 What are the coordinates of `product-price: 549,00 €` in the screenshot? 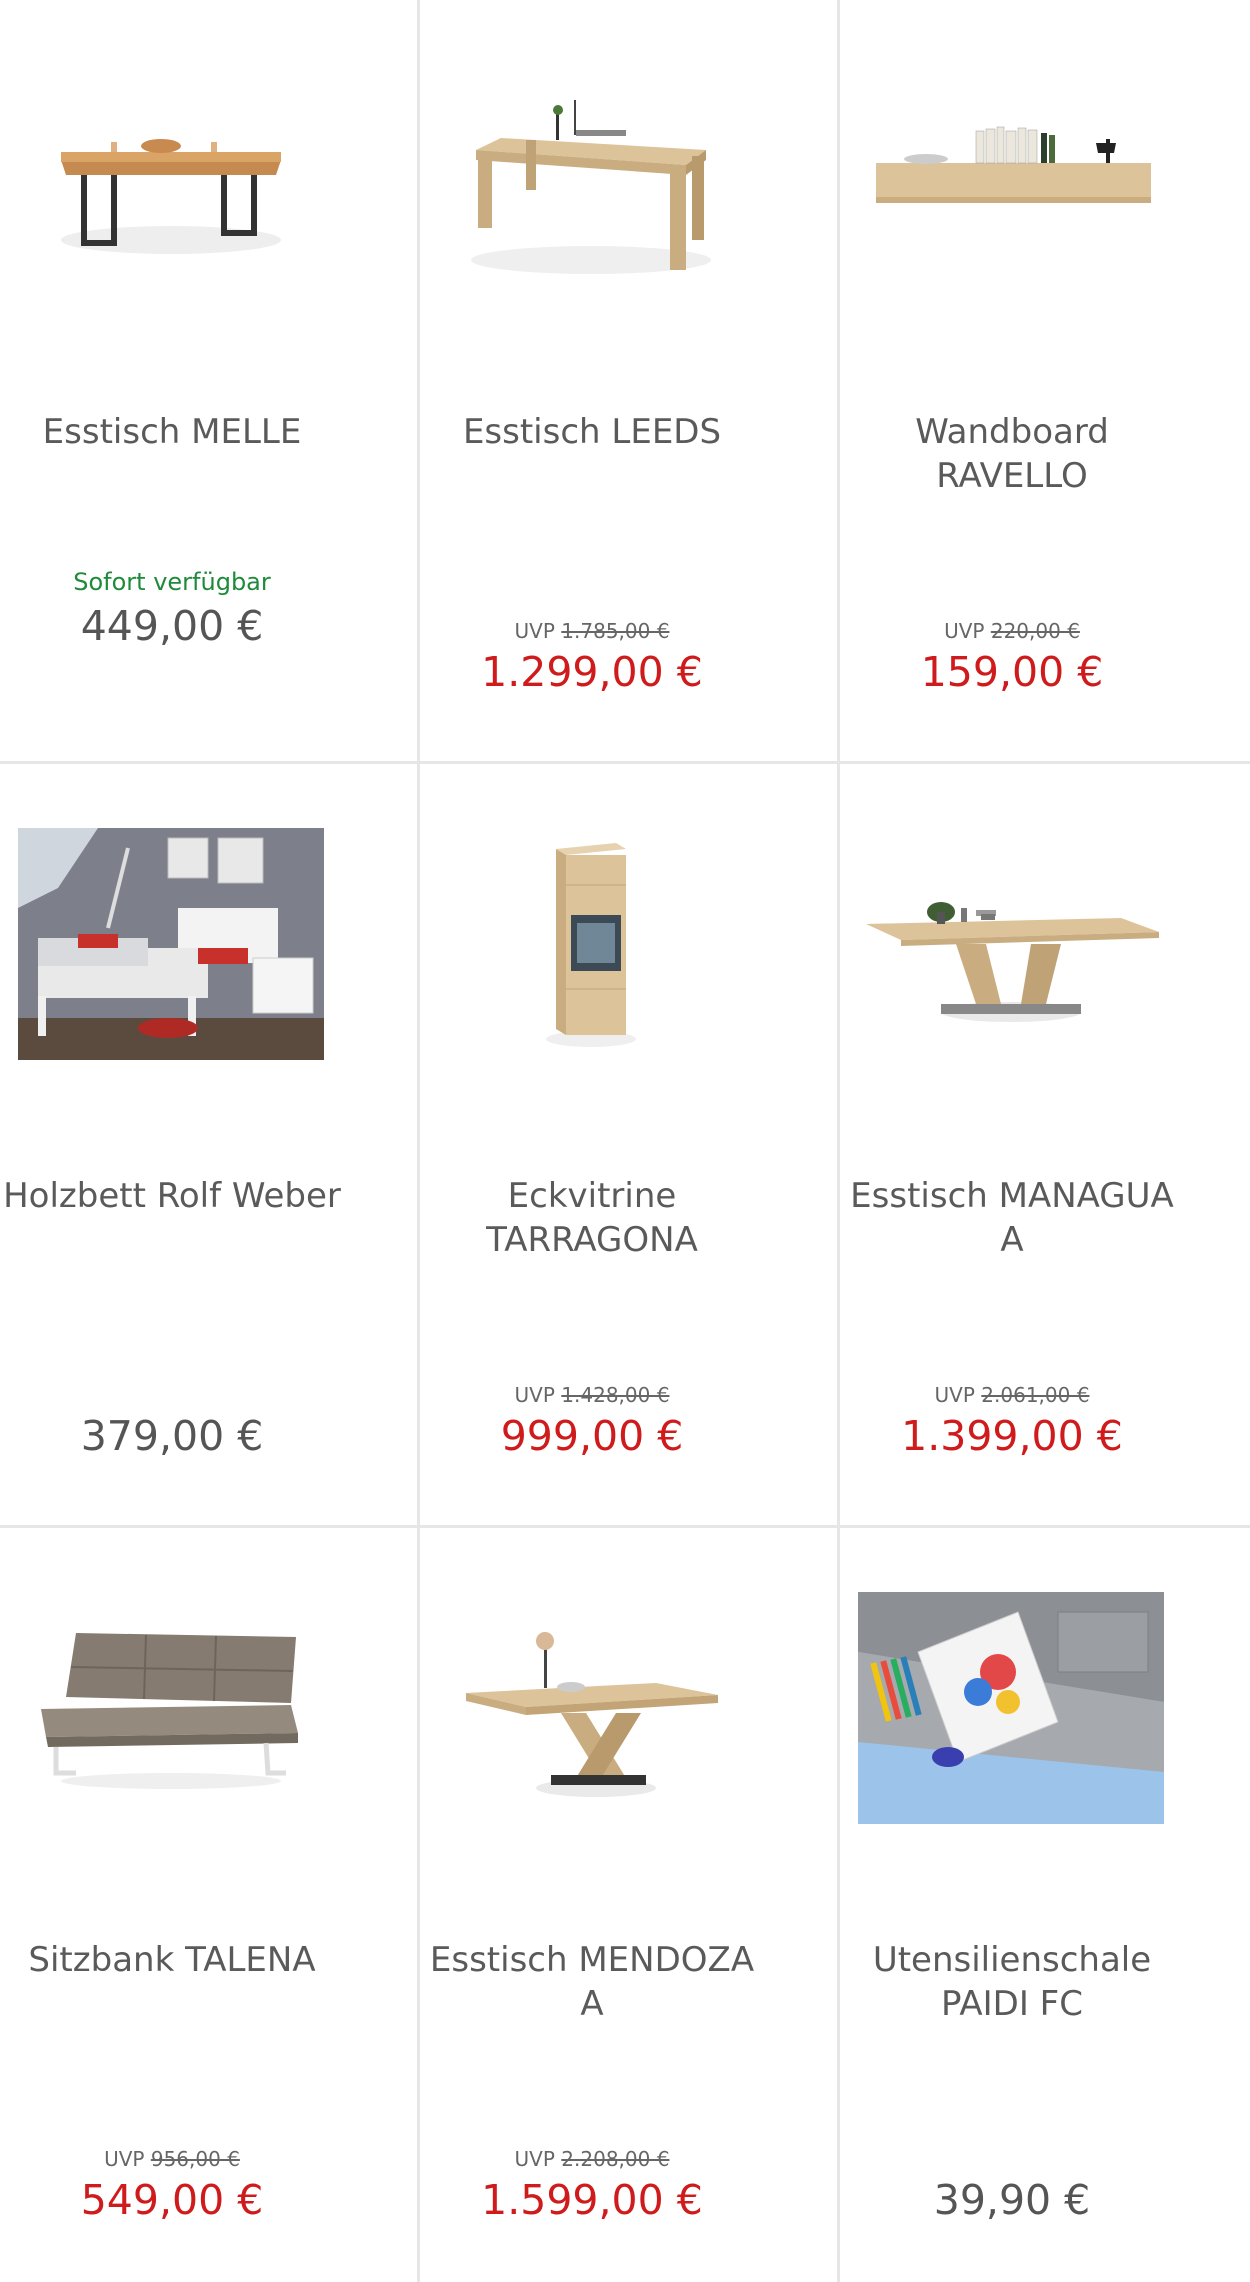 It's located at (172, 2200).